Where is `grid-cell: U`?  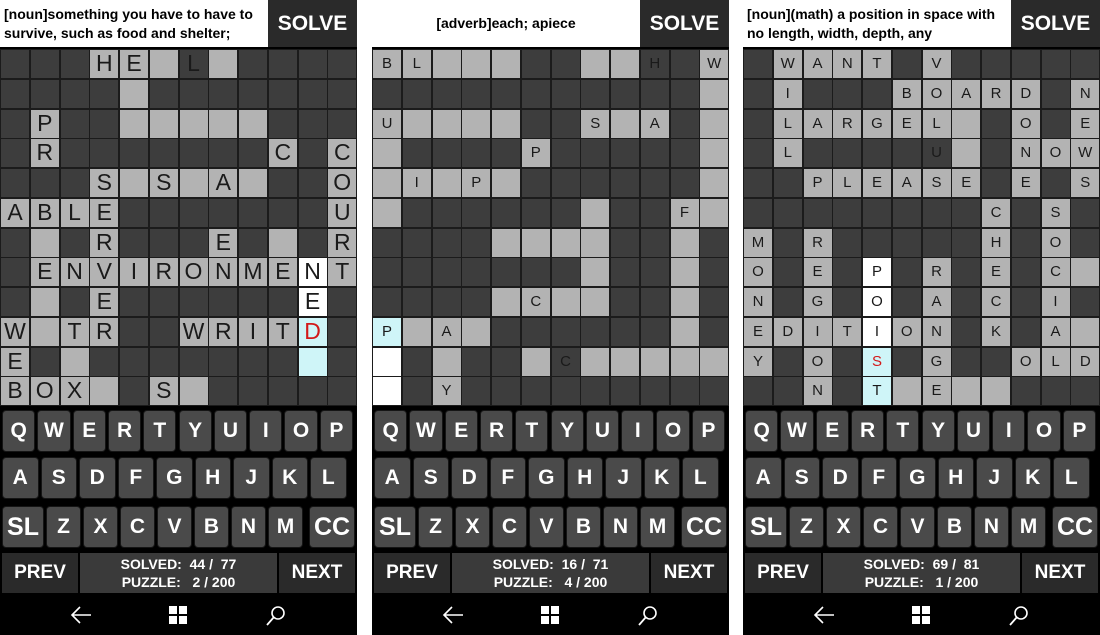
grid-cell: U is located at coordinates (387, 123).